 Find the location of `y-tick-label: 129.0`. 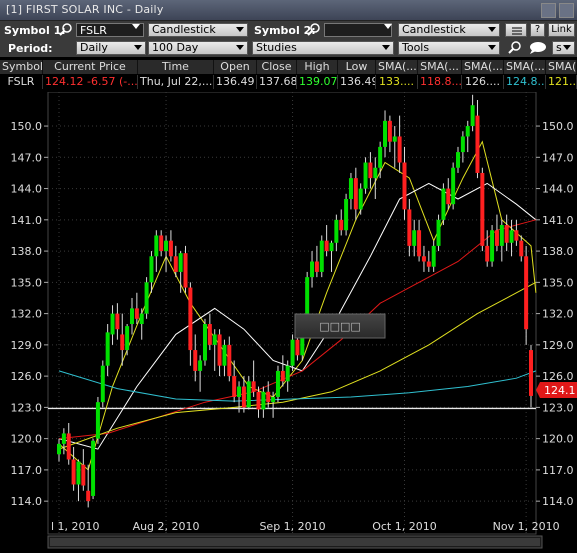

y-tick-label: 129.0 is located at coordinates (27, 345).